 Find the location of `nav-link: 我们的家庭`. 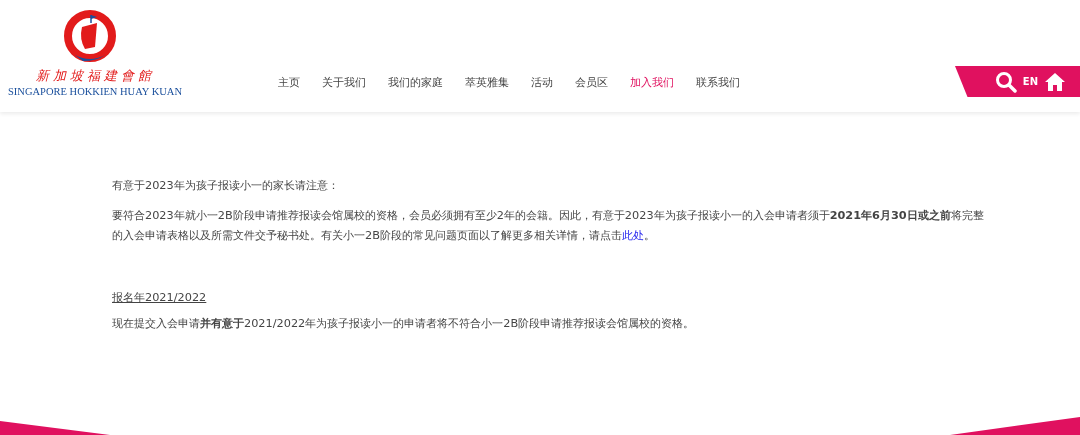

nav-link: 我们的家庭 is located at coordinates (415, 82).